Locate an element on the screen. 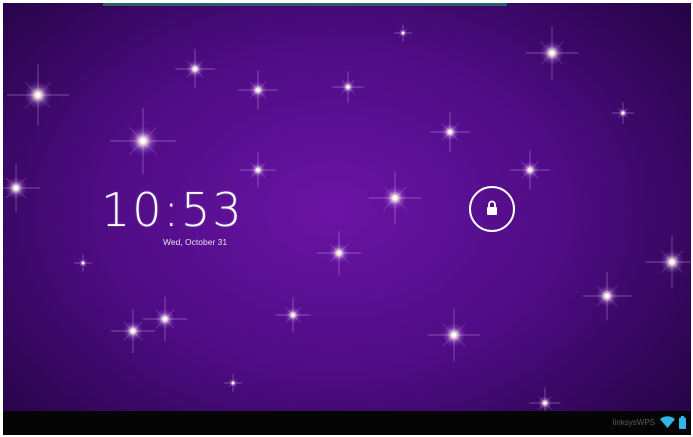 This screenshot has height=437, width=693. clock-time: 10:53 is located at coordinates (172, 210).